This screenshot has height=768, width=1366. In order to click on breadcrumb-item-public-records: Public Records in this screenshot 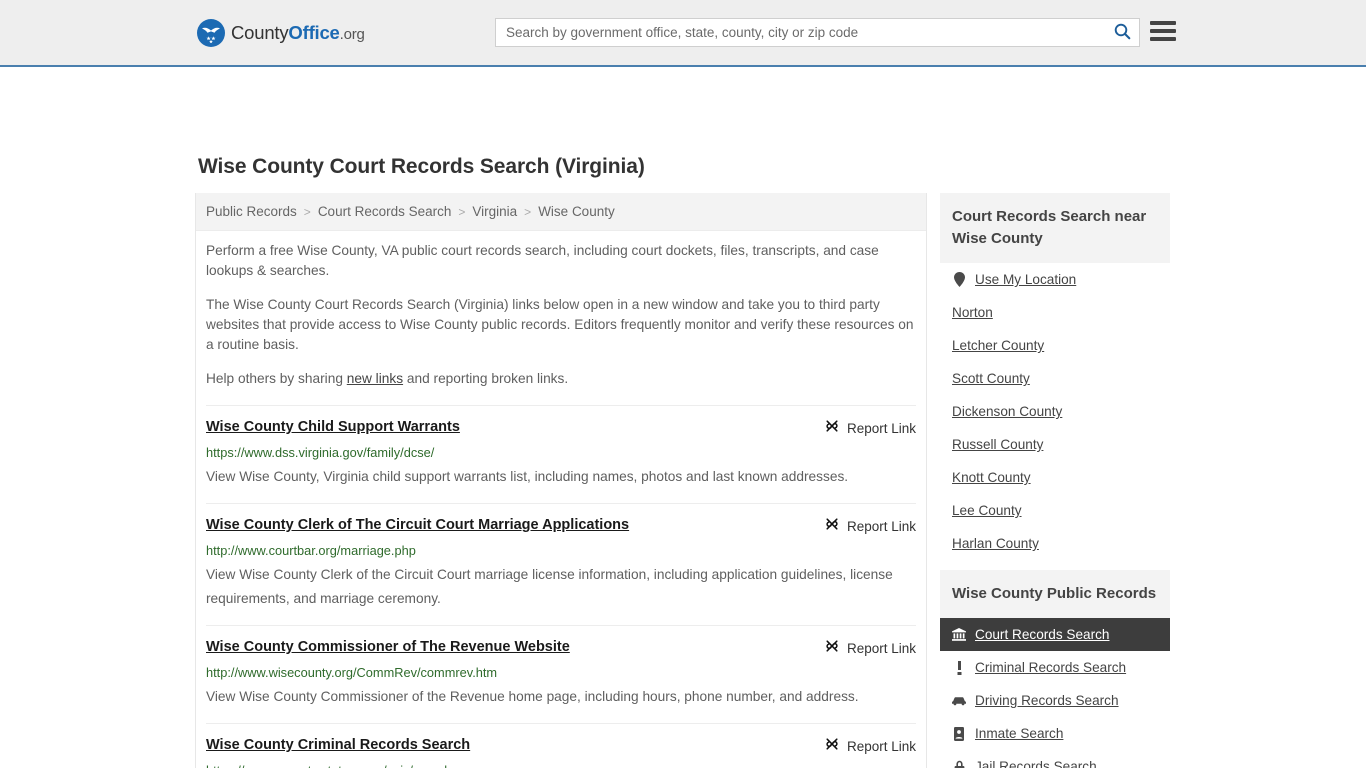, I will do `click(251, 211)`.